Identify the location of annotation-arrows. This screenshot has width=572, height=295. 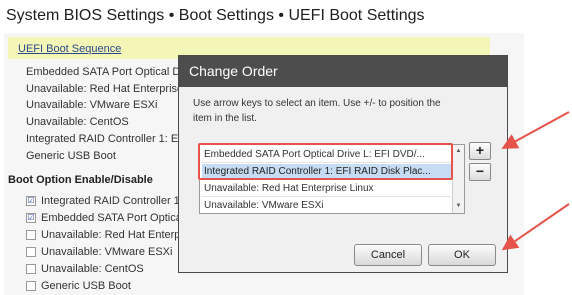
(535, 181).